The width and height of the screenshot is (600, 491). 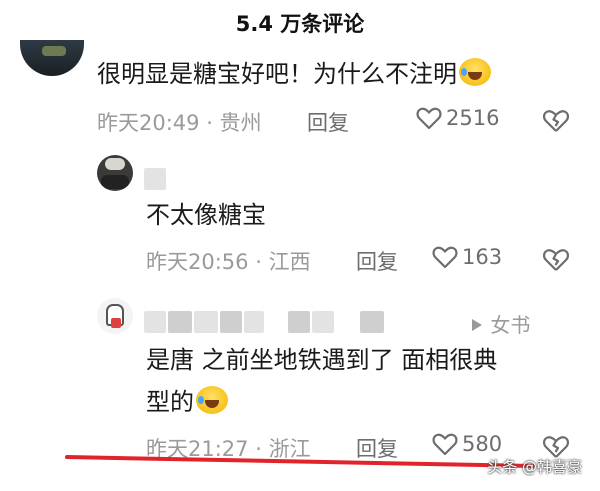 I want to click on like-button: 2516, so click(x=457, y=118).